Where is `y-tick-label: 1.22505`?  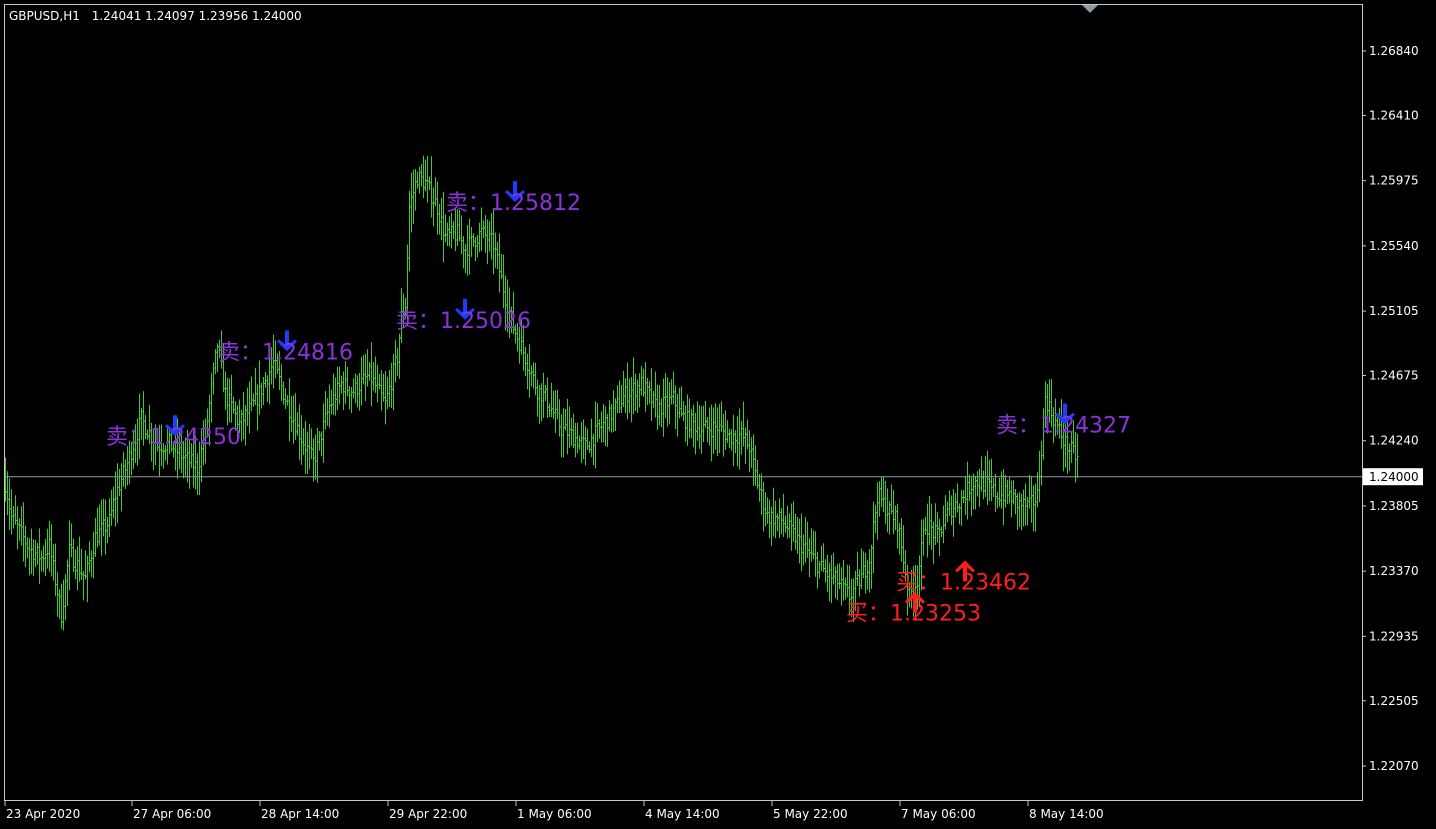
y-tick-label: 1.22505 is located at coordinates (1394, 701).